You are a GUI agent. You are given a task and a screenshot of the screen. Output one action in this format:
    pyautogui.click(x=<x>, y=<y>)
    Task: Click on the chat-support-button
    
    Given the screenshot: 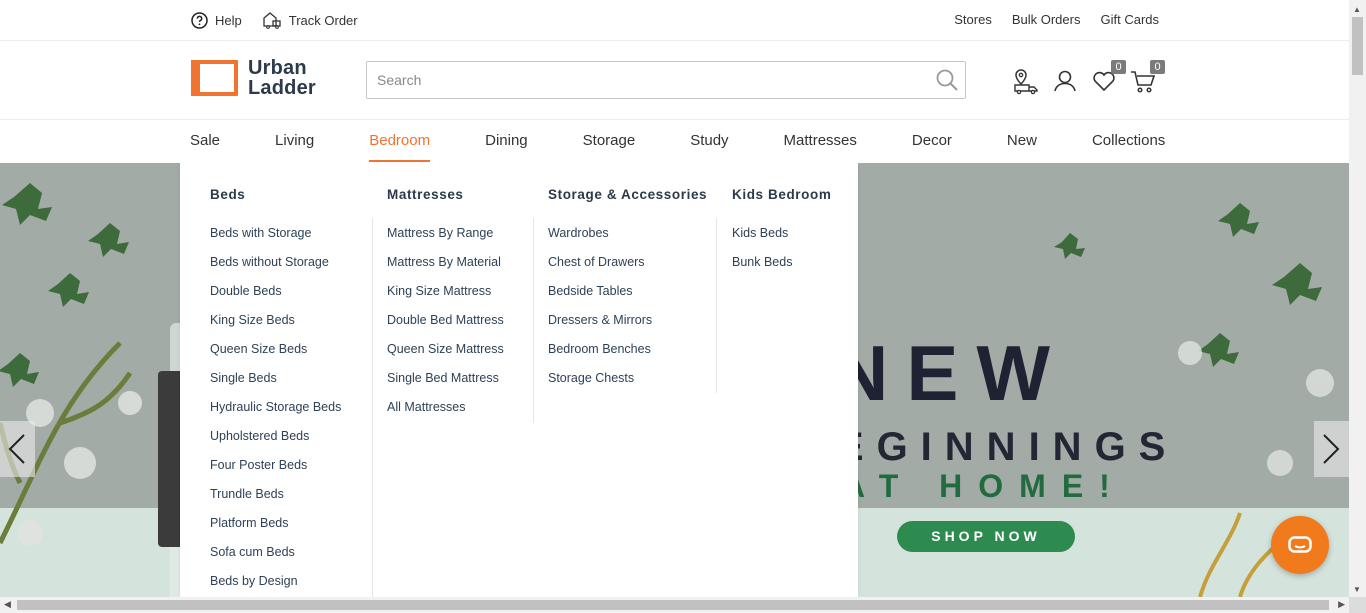 What is the action you would take?
    pyautogui.click(x=1300, y=545)
    